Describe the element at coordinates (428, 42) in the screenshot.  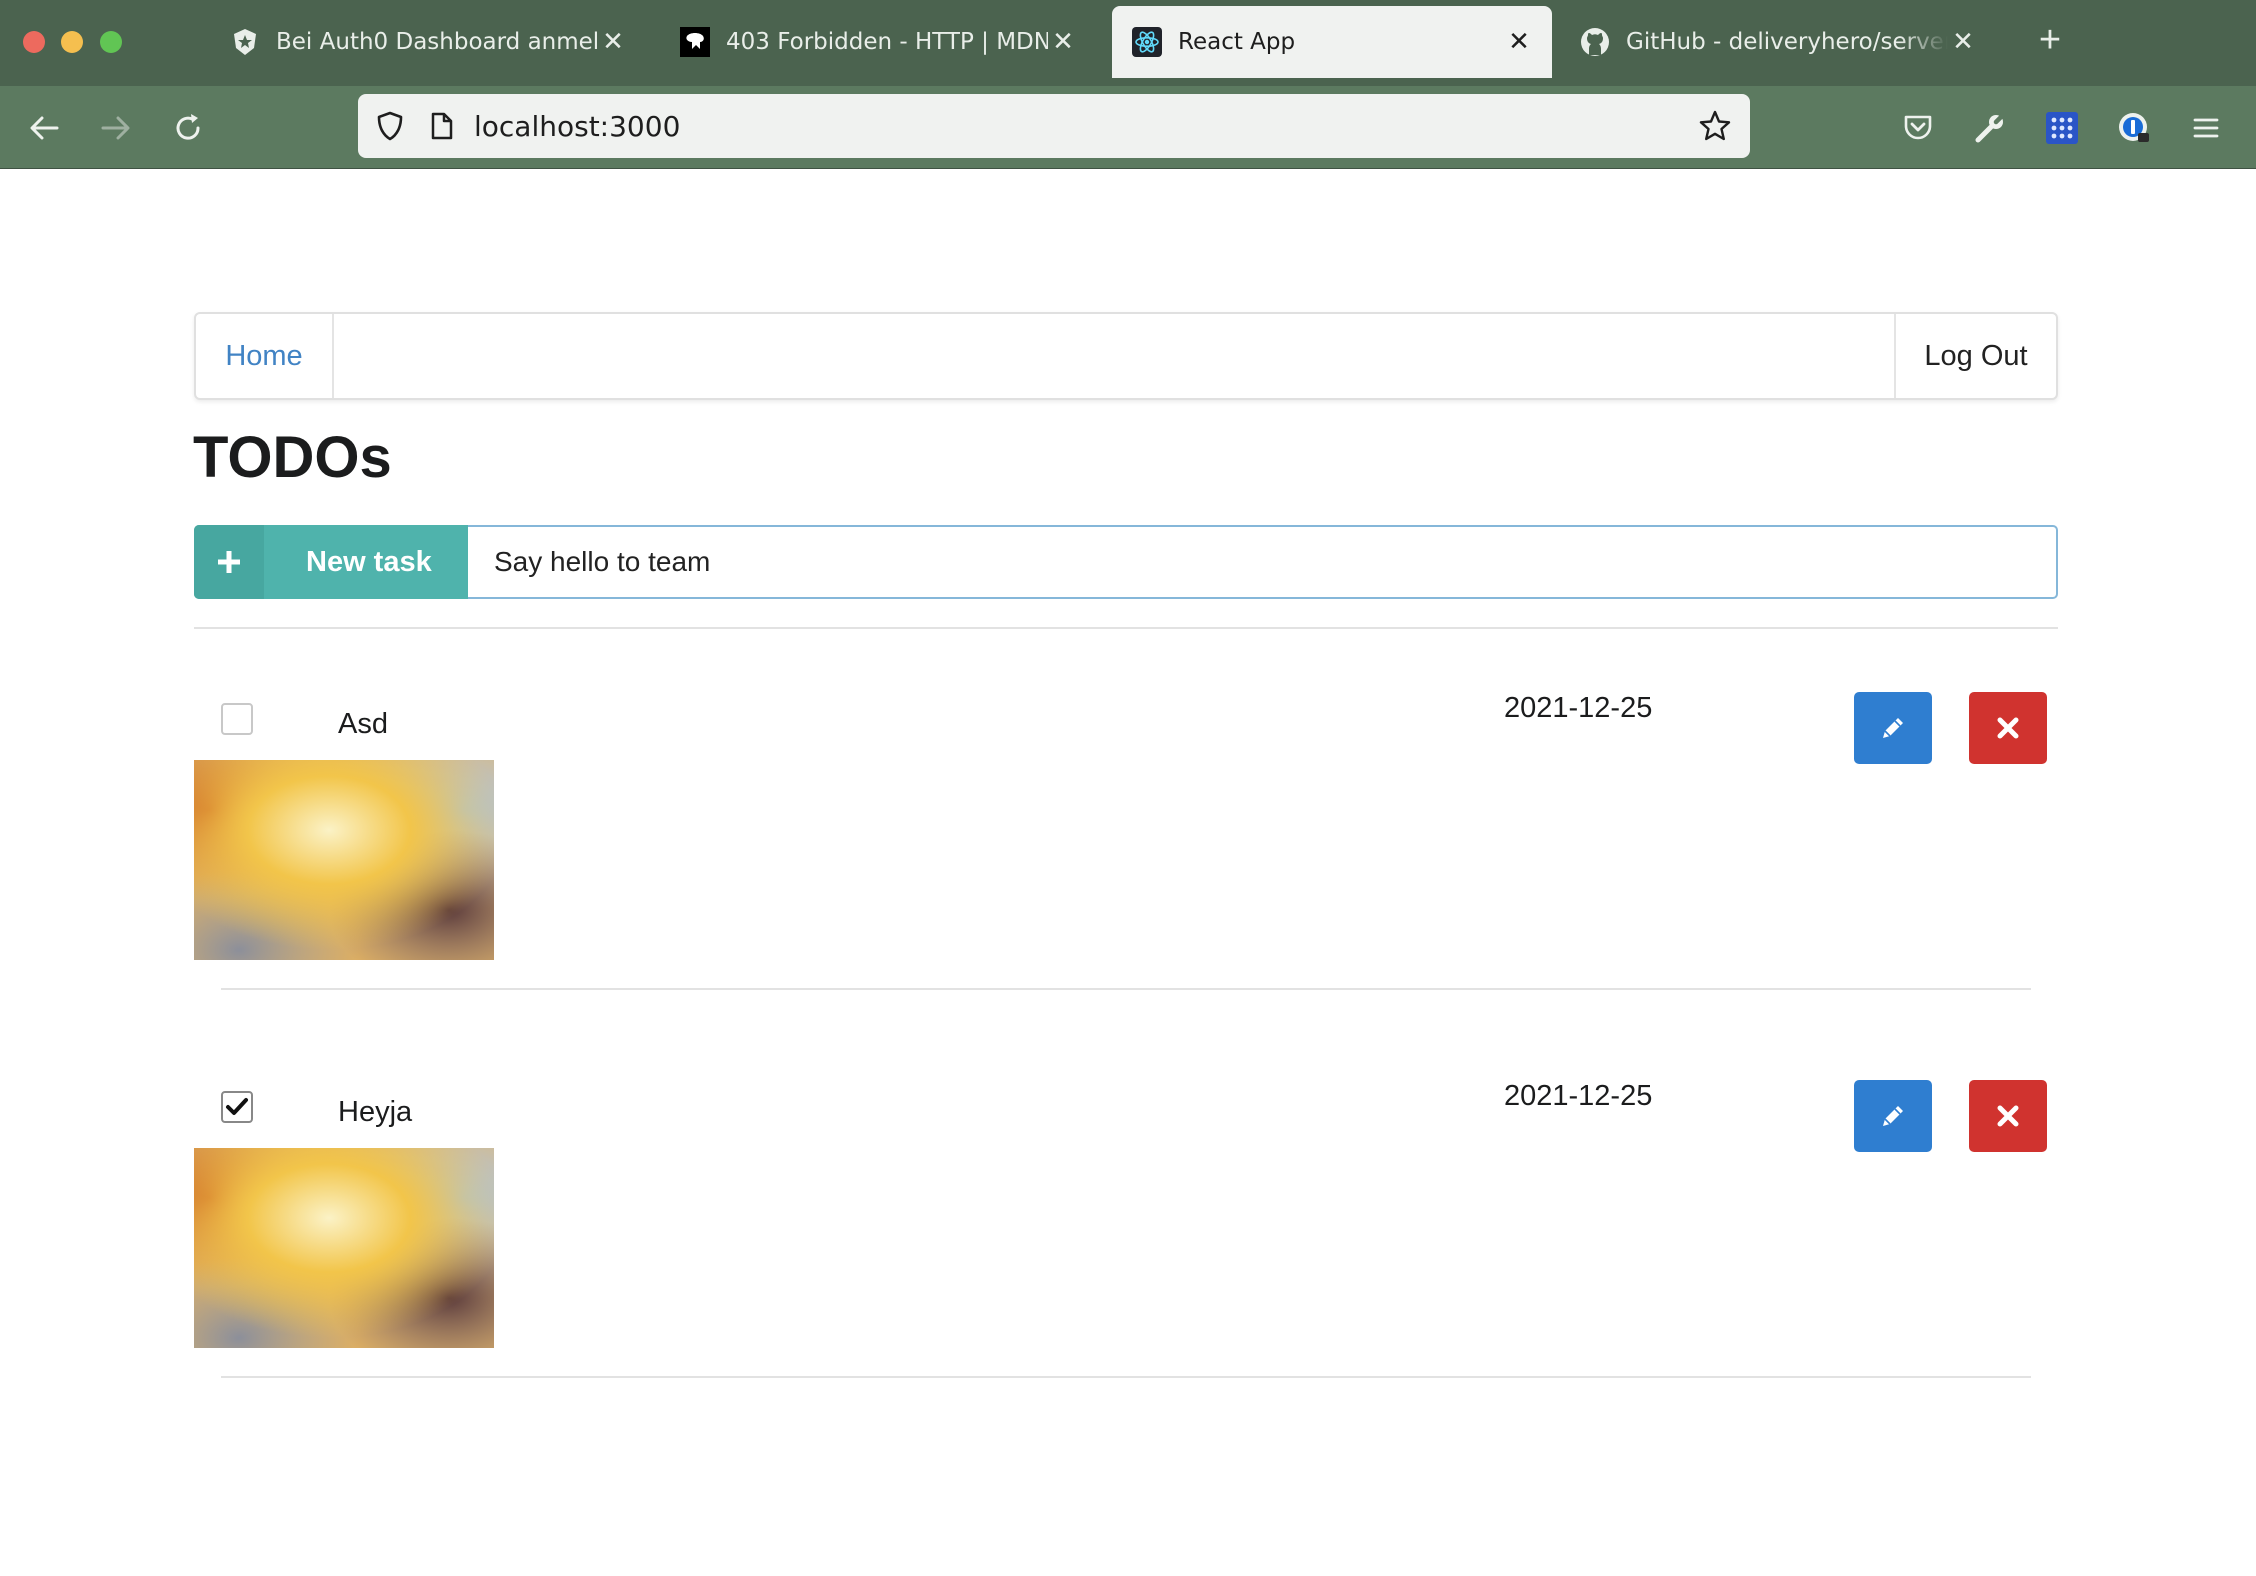
I see `tab-auth0: Bei Auth0 Dashboard anmelden ✕` at that location.